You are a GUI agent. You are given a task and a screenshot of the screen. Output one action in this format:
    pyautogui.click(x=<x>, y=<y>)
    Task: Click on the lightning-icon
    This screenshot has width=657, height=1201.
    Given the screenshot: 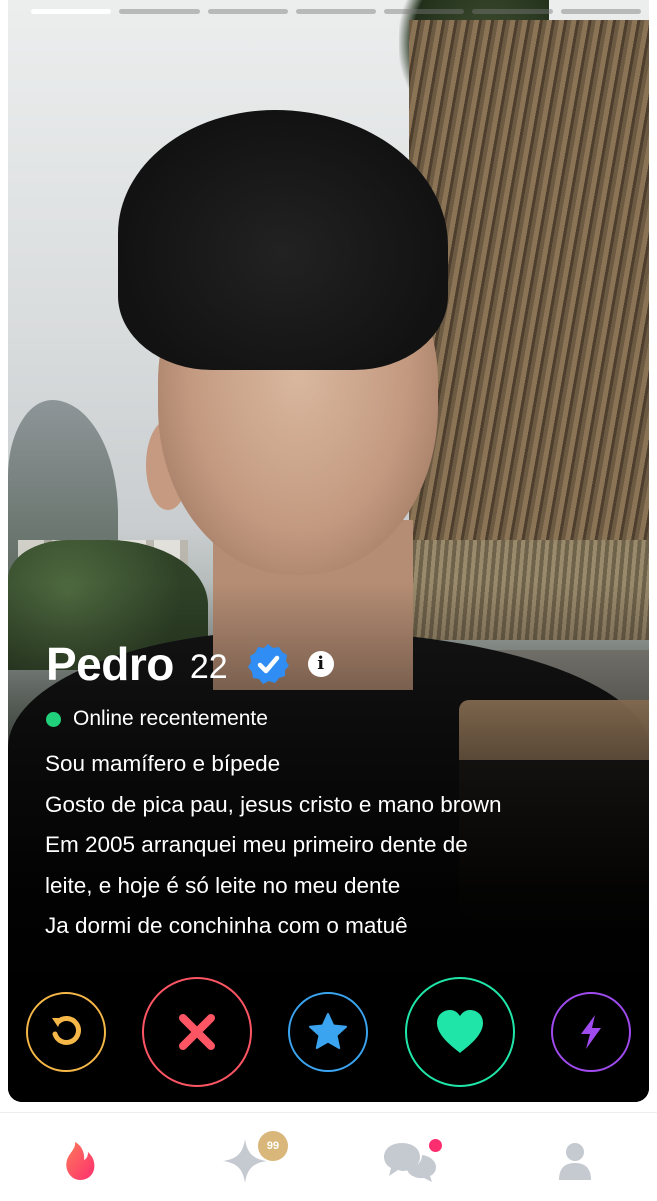 What is the action you would take?
    pyautogui.click(x=591, y=1032)
    